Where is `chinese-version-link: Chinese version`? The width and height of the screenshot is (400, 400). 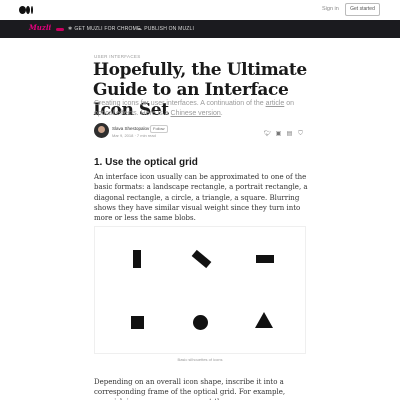 chinese-version-link: Chinese version is located at coordinates (196, 113).